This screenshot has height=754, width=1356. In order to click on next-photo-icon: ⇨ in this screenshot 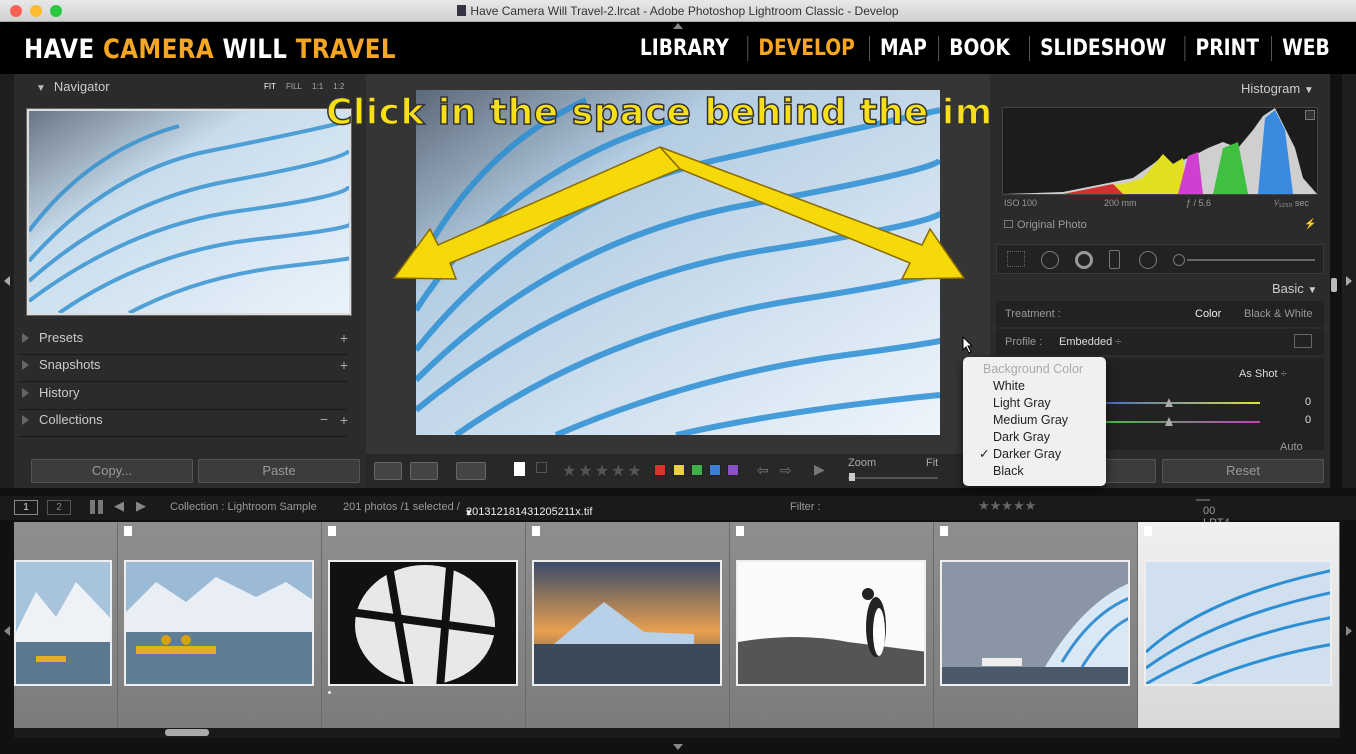, I will do `click(786, 470)`.